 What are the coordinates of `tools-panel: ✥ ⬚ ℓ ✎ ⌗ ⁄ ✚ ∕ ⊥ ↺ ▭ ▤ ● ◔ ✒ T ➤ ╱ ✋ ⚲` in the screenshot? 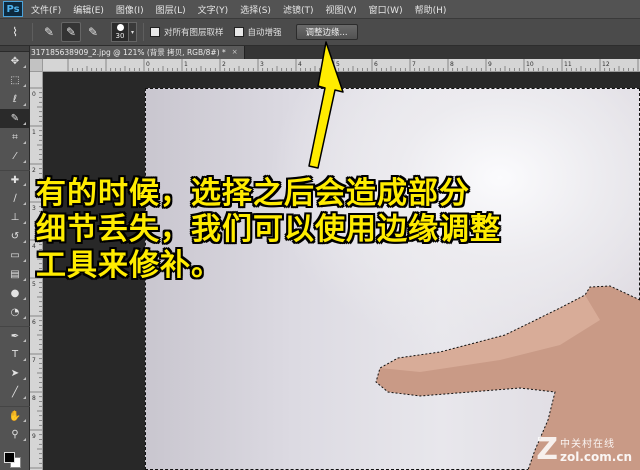 It's located at (15, 258).